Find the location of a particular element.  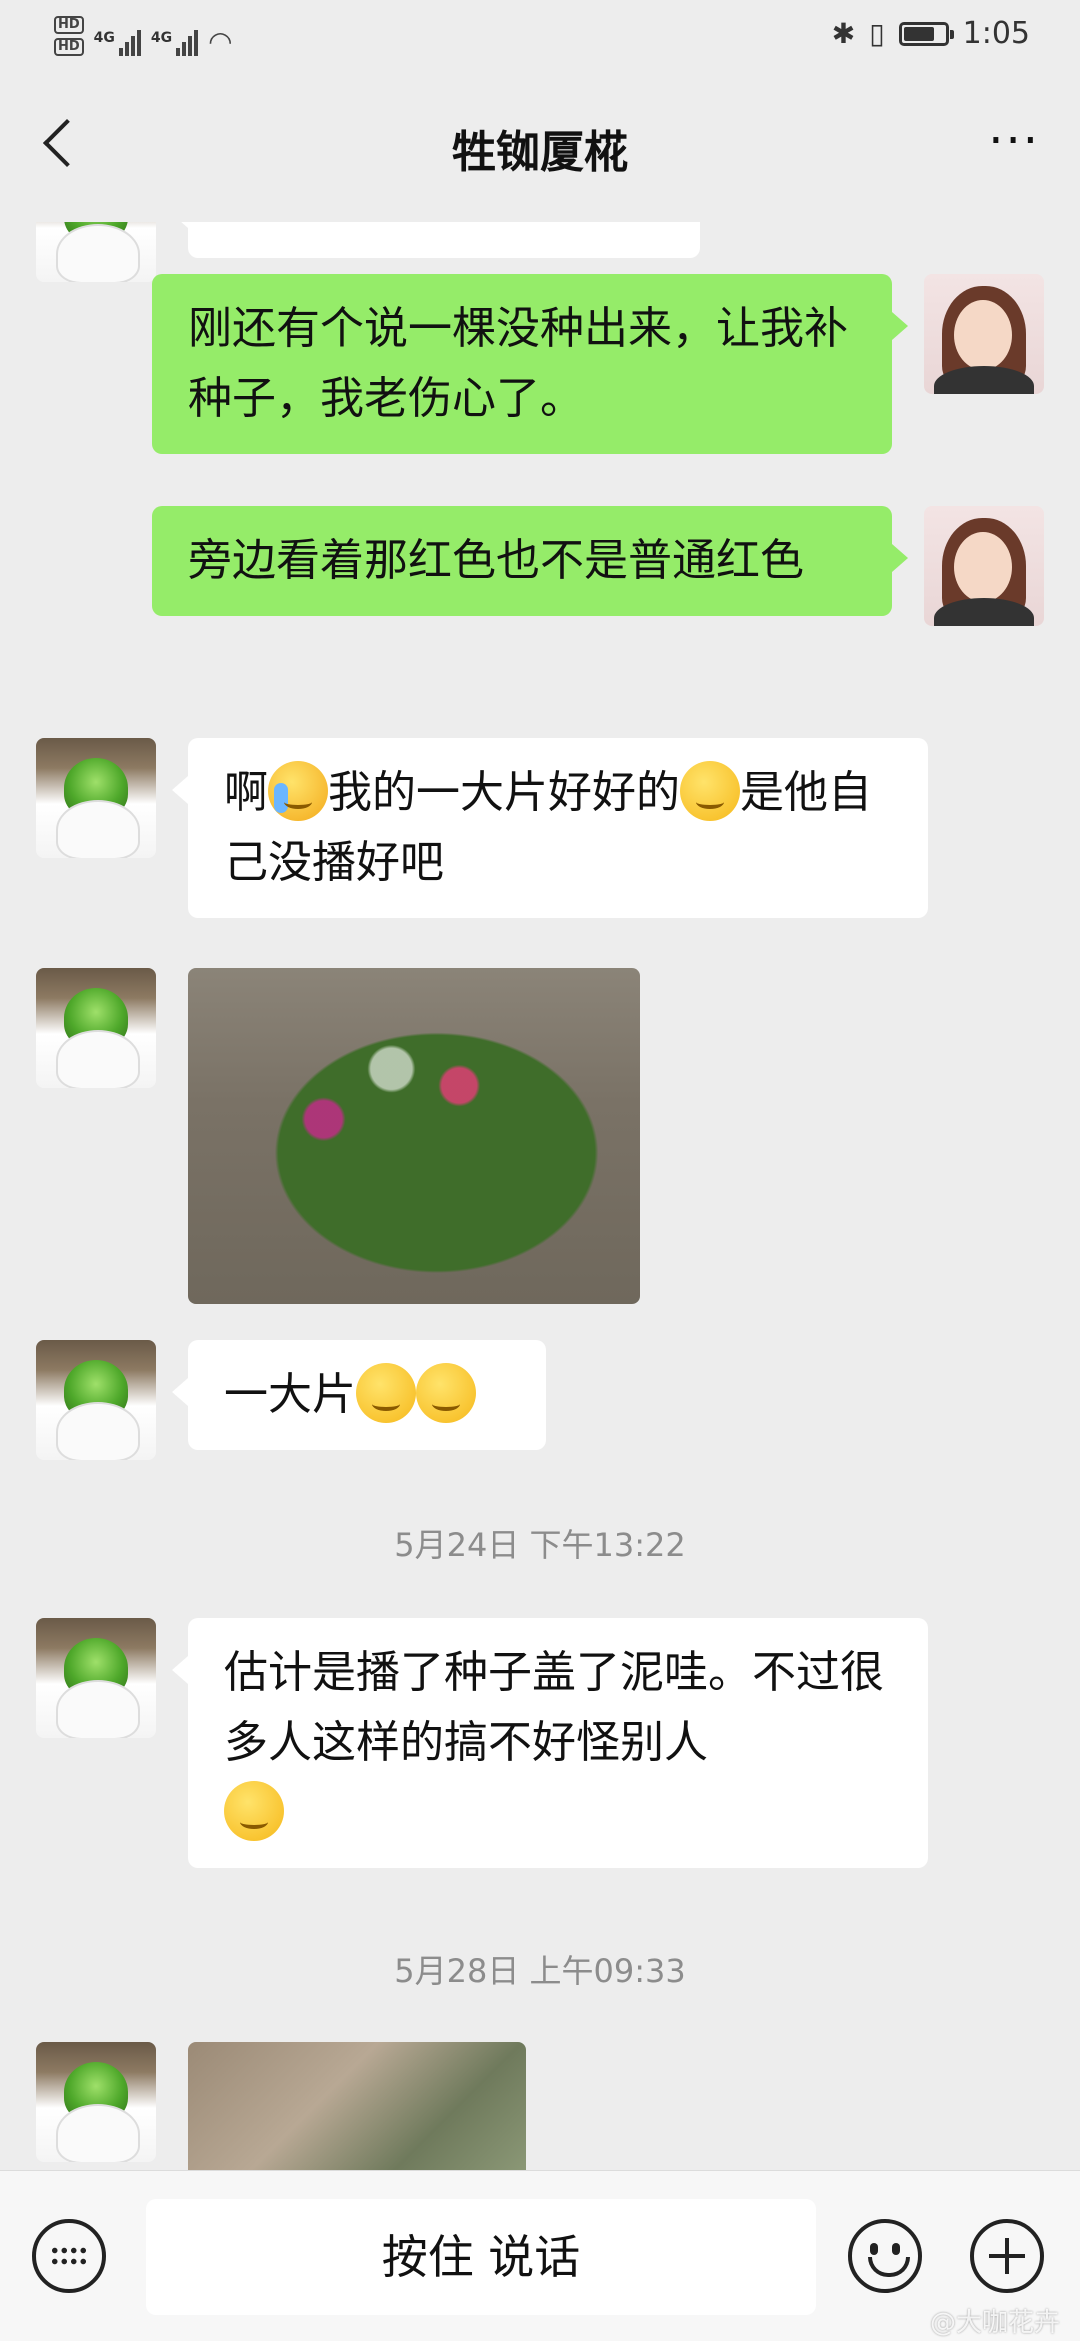

chat-header: 牲铷厦椛 ··· is located at coordinates (540, 146).